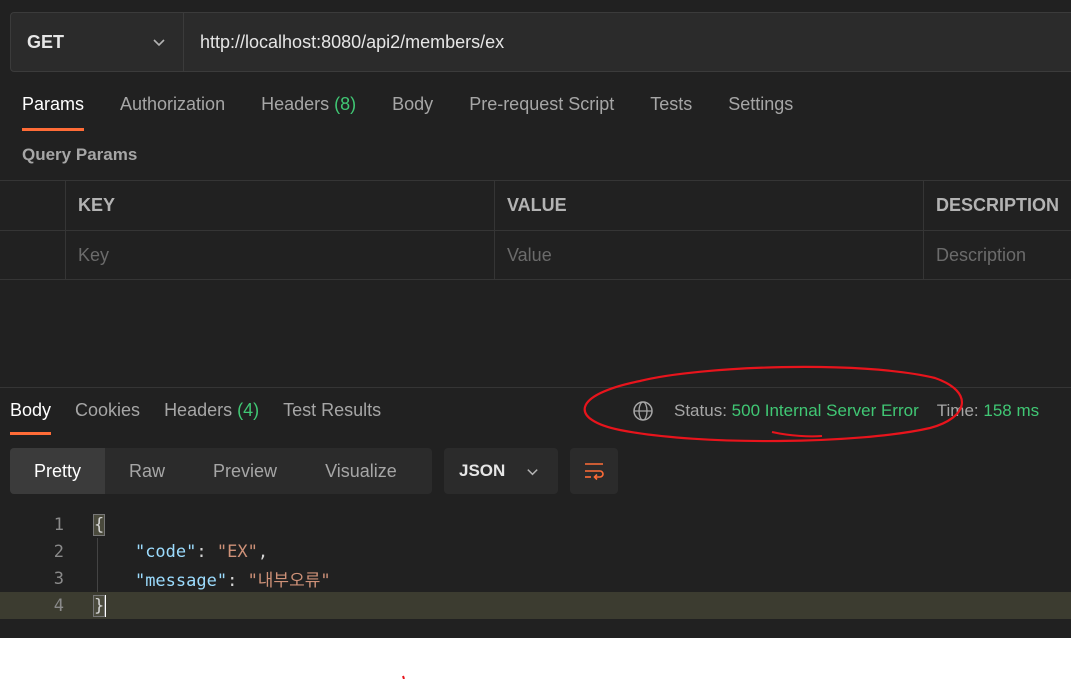 The image size is (1071, 679). I want to click on format-select: JSON, so click(501, 471).